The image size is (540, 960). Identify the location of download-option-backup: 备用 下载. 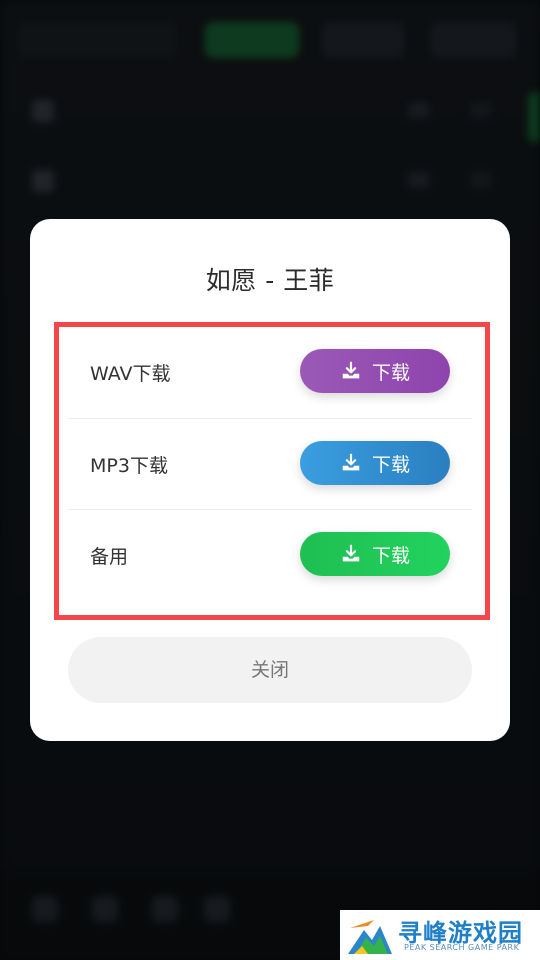
(270, 554).